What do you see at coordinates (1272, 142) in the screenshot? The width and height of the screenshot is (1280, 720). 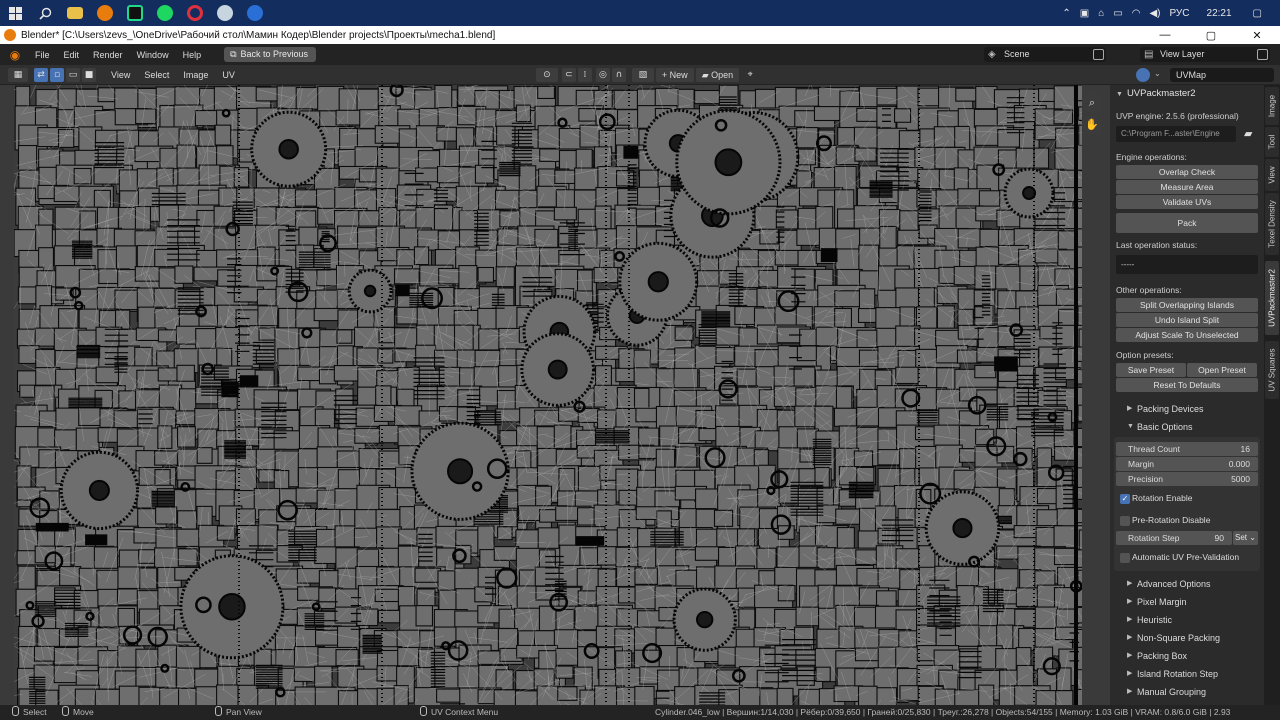 I see `tab-tool: Tool` at bounding box center [1272, 142].